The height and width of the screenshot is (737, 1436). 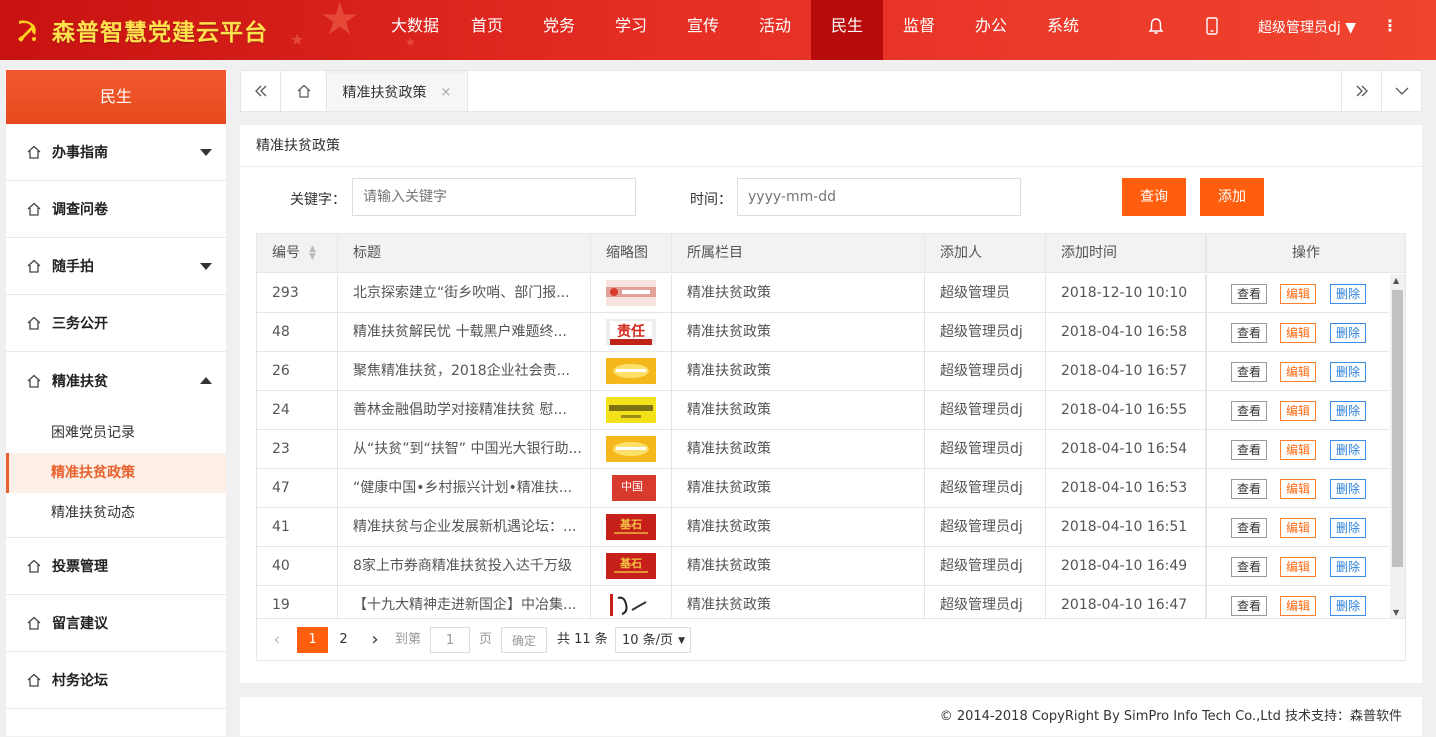 I want to click on column-header-id: 编号 ▲ ▼, so click(x=297, y=253).